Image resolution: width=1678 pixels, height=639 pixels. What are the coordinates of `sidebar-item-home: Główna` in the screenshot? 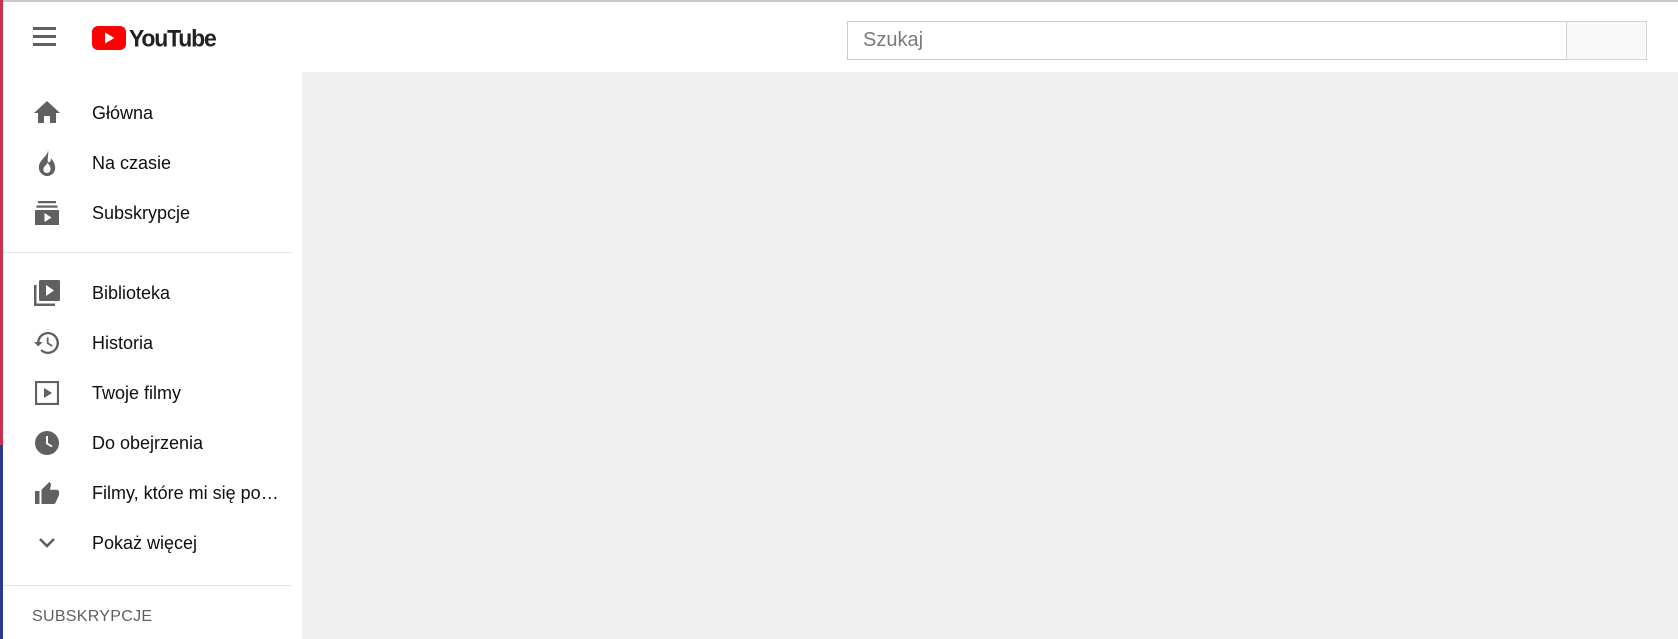 It's located at (151, 113).